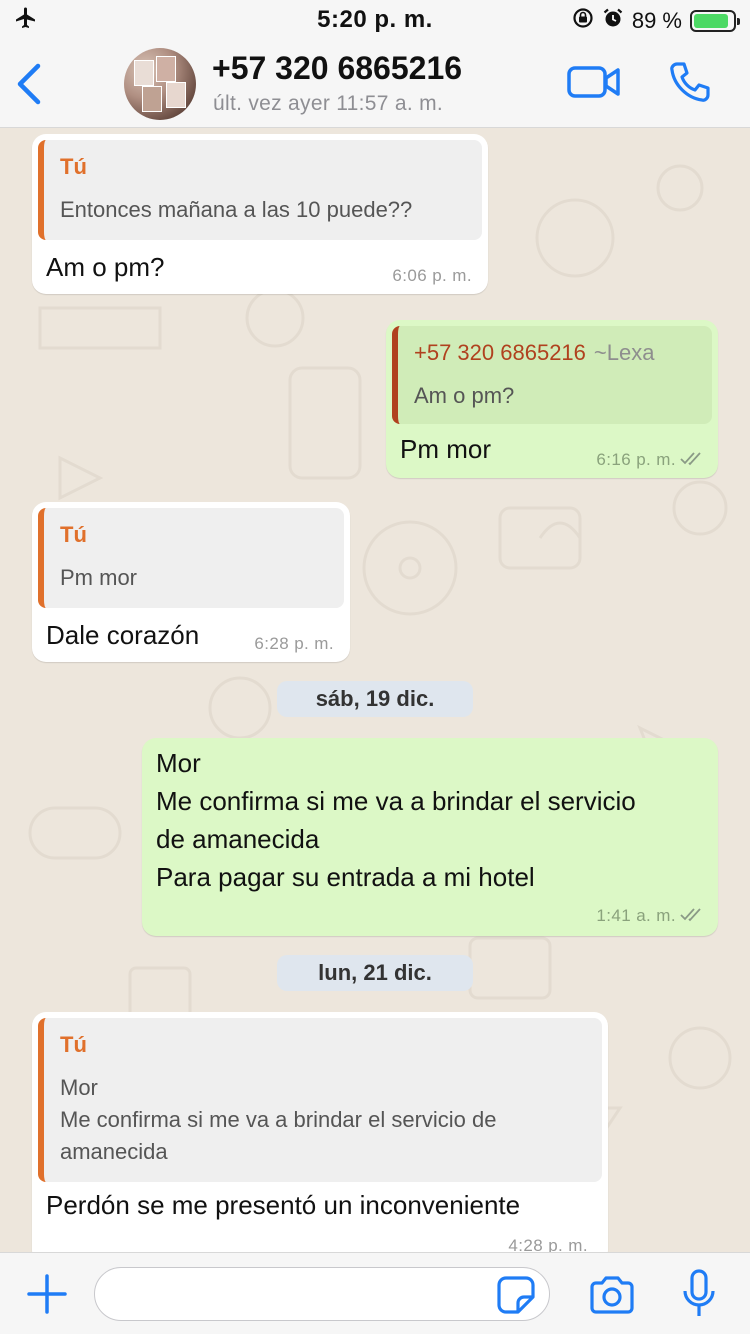 Image resolution: width=750 pixels, height=1334 pixels. What do you see at coordinates (548, 1244) in the screenshot?
I see `message-time: 4:28 p. m.` at bounding box center [548, 1244].